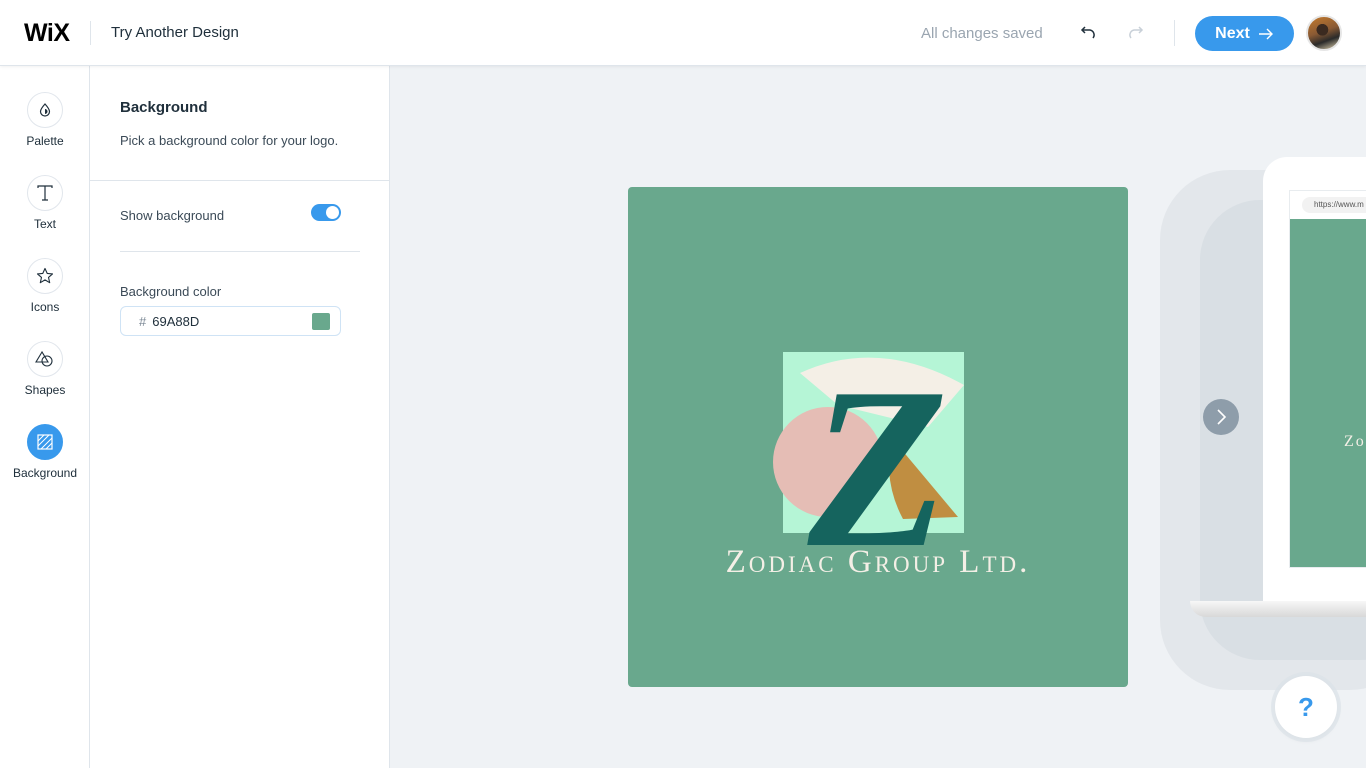 This screenshot has height=768, width=1366. I want to click on sidebar-item-background: Background, so click(45, 459).